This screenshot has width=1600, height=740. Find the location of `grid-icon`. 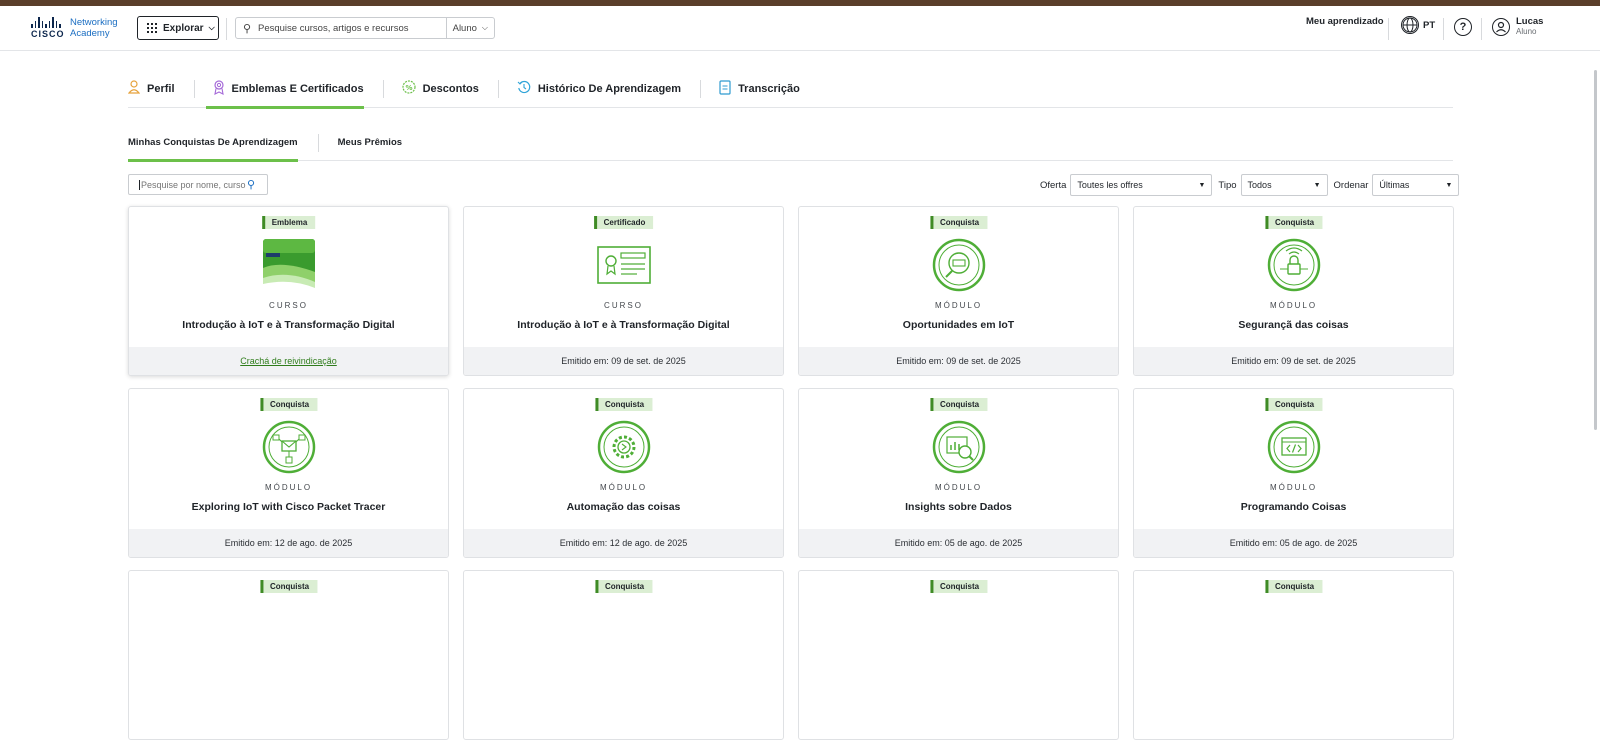

grid-icon is located at coordinates (152, 28).